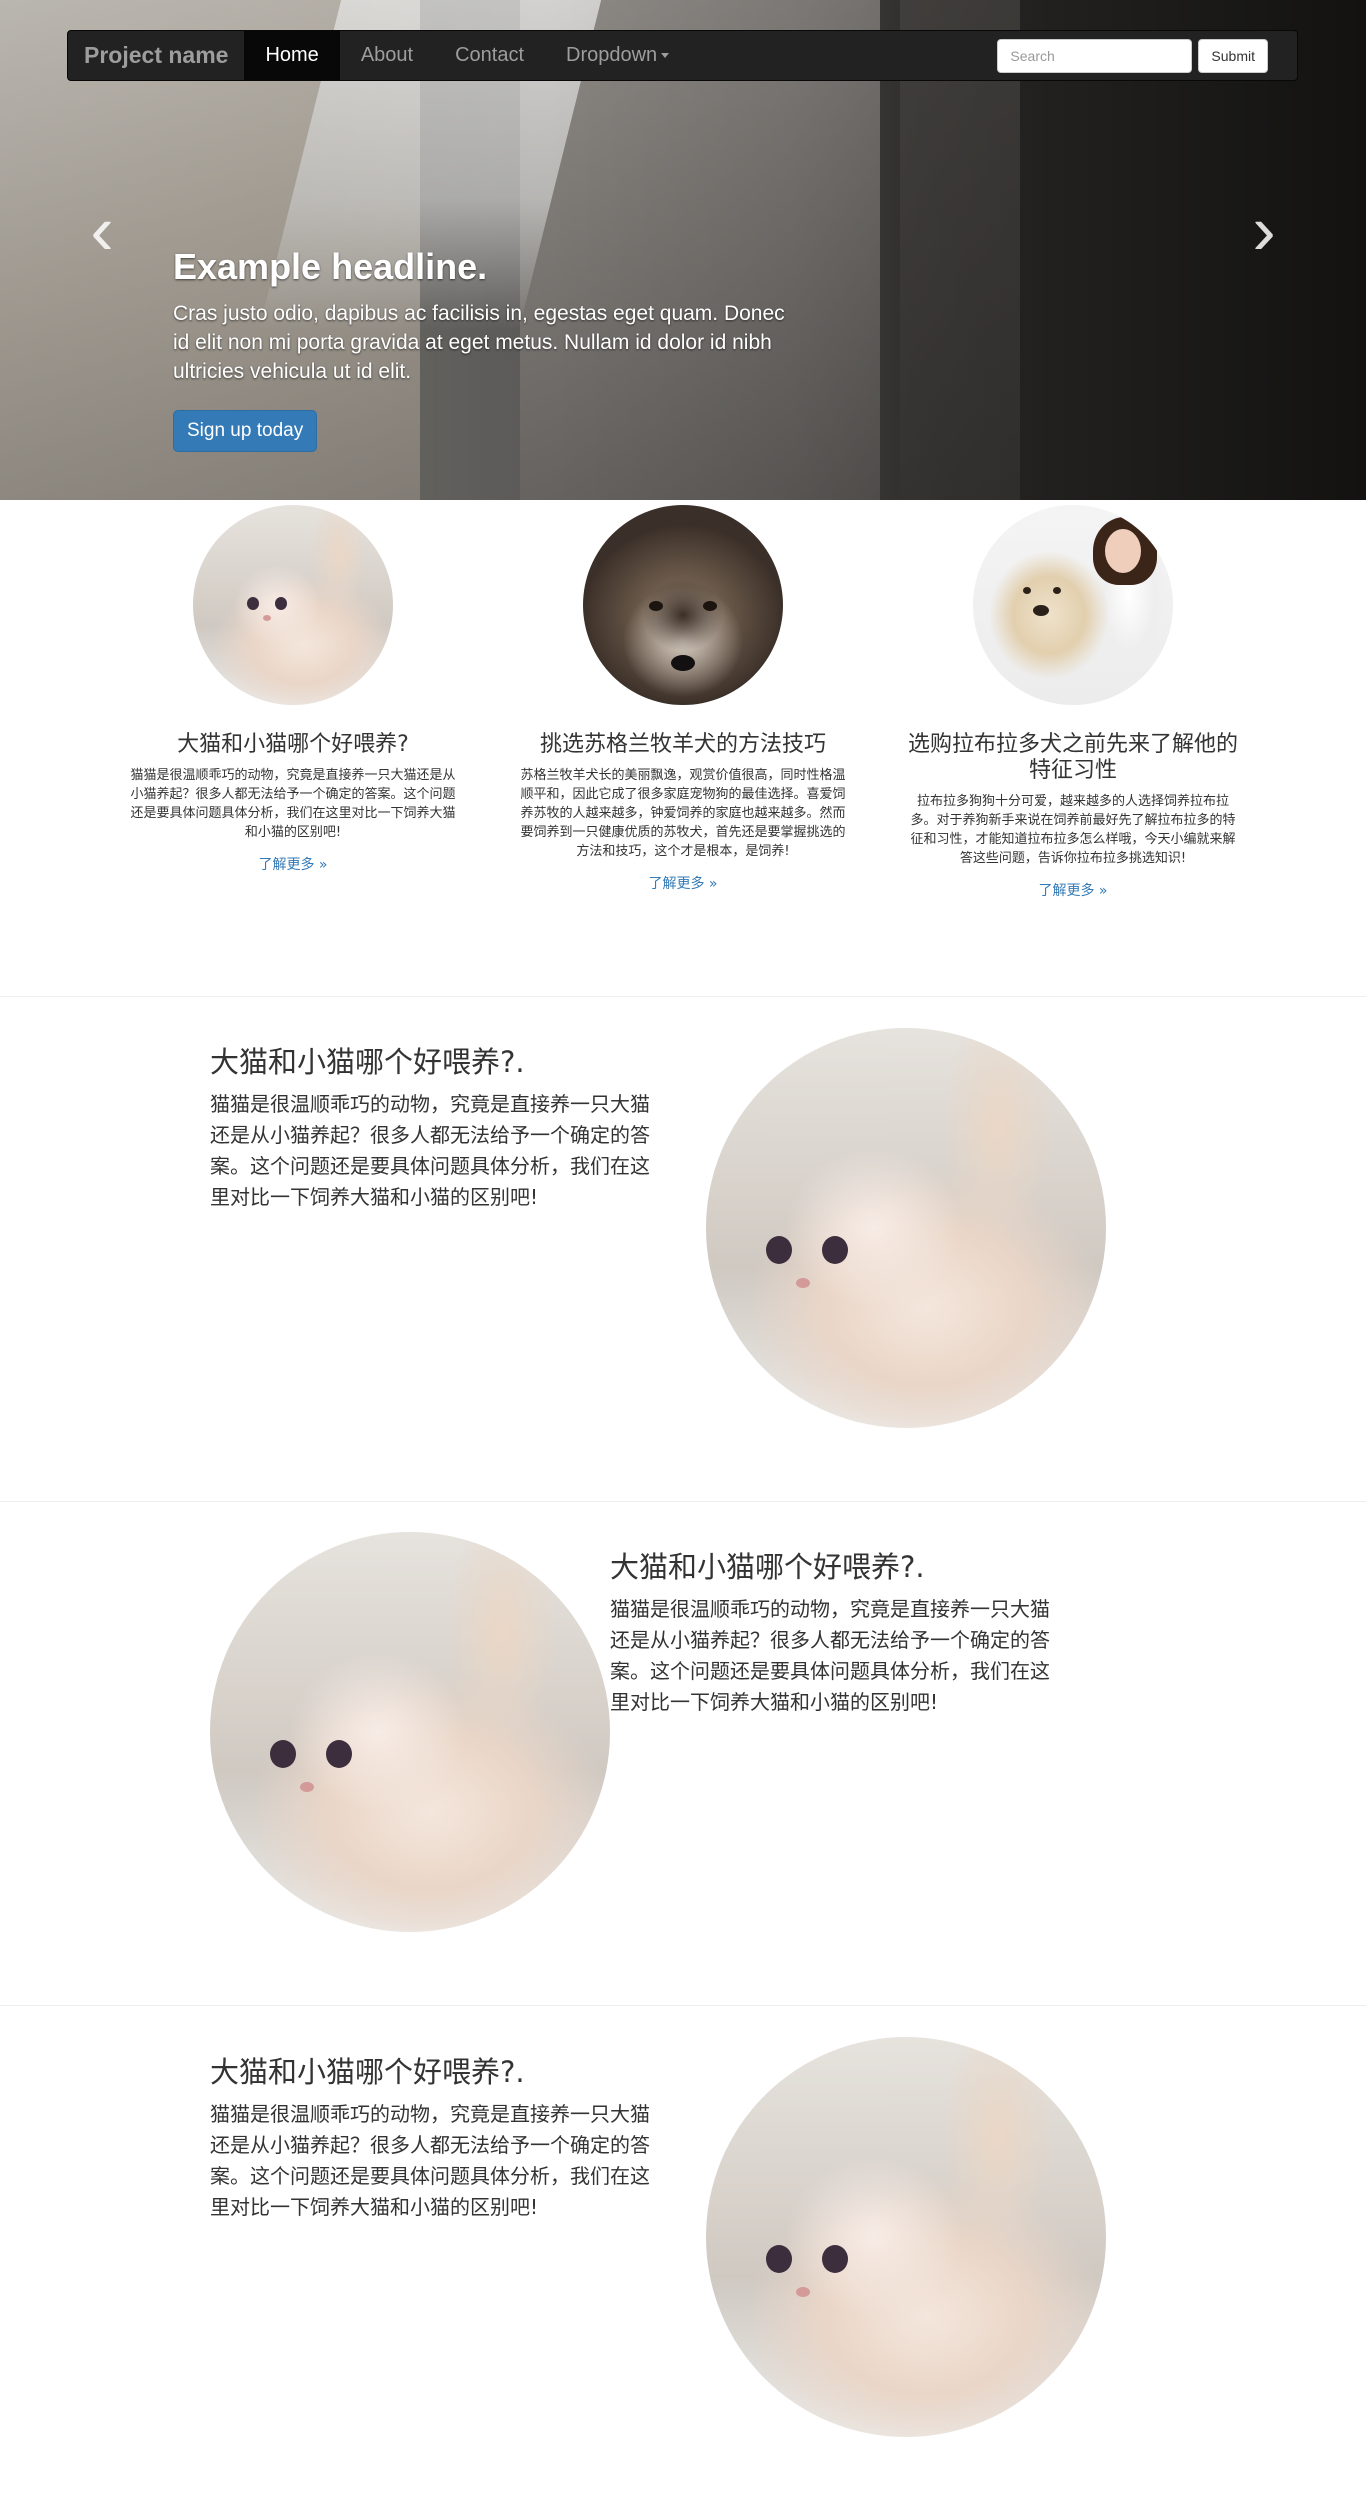 This screenshot has height=2503, width=1366. I want to click on column-heading: 挑选苏格兰牧羊犬的方法技巧, so click(682, 744).